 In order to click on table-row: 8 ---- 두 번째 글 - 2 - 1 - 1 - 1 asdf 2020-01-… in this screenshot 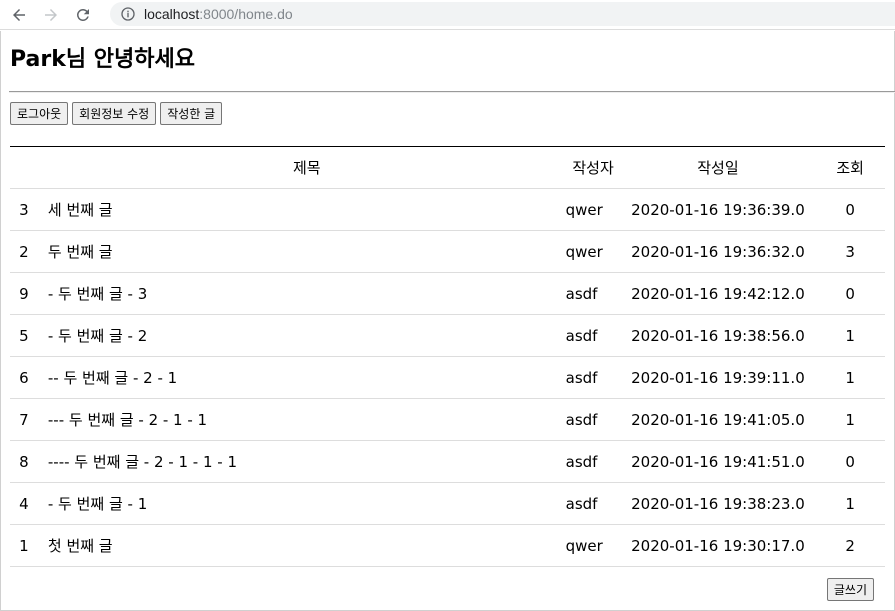, I will do `click(447, 461)`.